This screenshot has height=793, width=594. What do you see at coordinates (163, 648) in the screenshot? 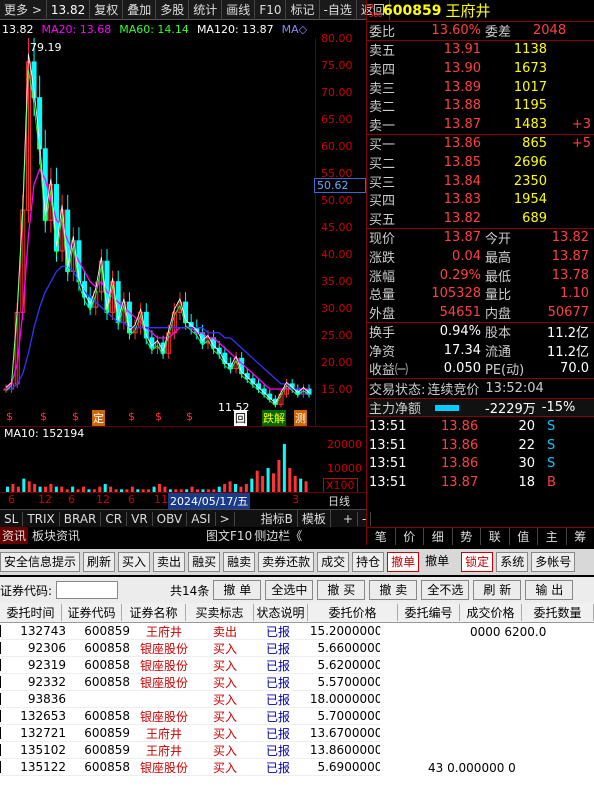
I see `table-cell: 银座股份` at bounding box center [163, 648].